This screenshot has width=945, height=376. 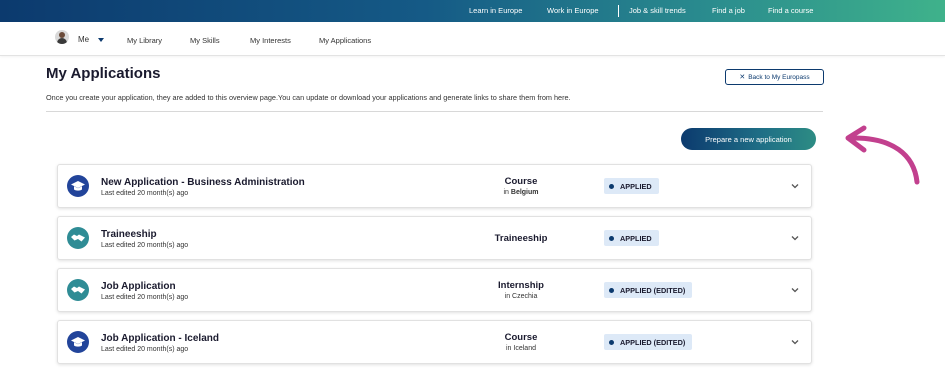 What do you see at coordinates (521, 285) in the screenshot?
I see `application-type: Internship` at bounding box center [521, 285].